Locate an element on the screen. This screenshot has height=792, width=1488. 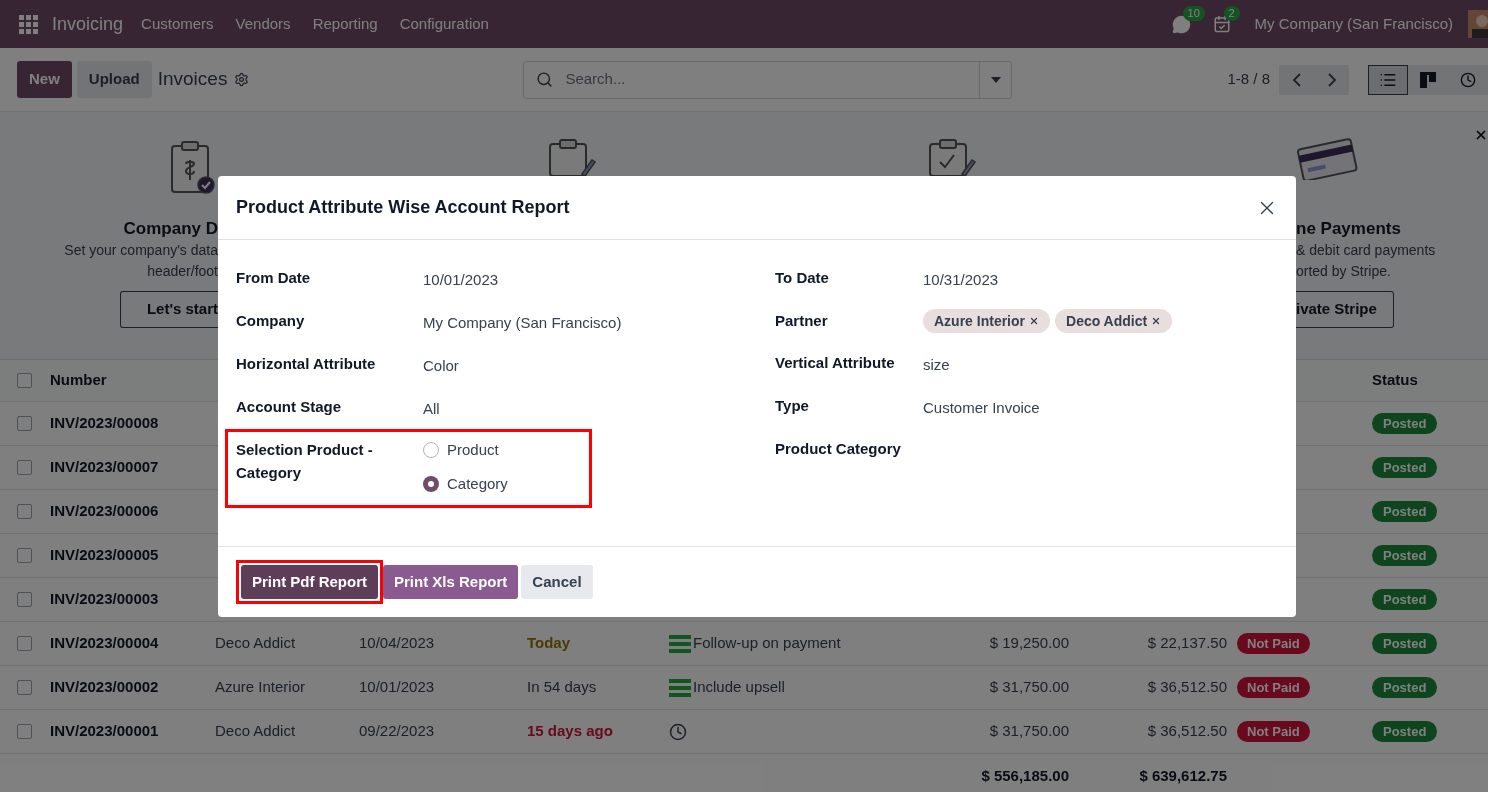
tag-label: Deco Addict is located at coordinates (1107, 321).